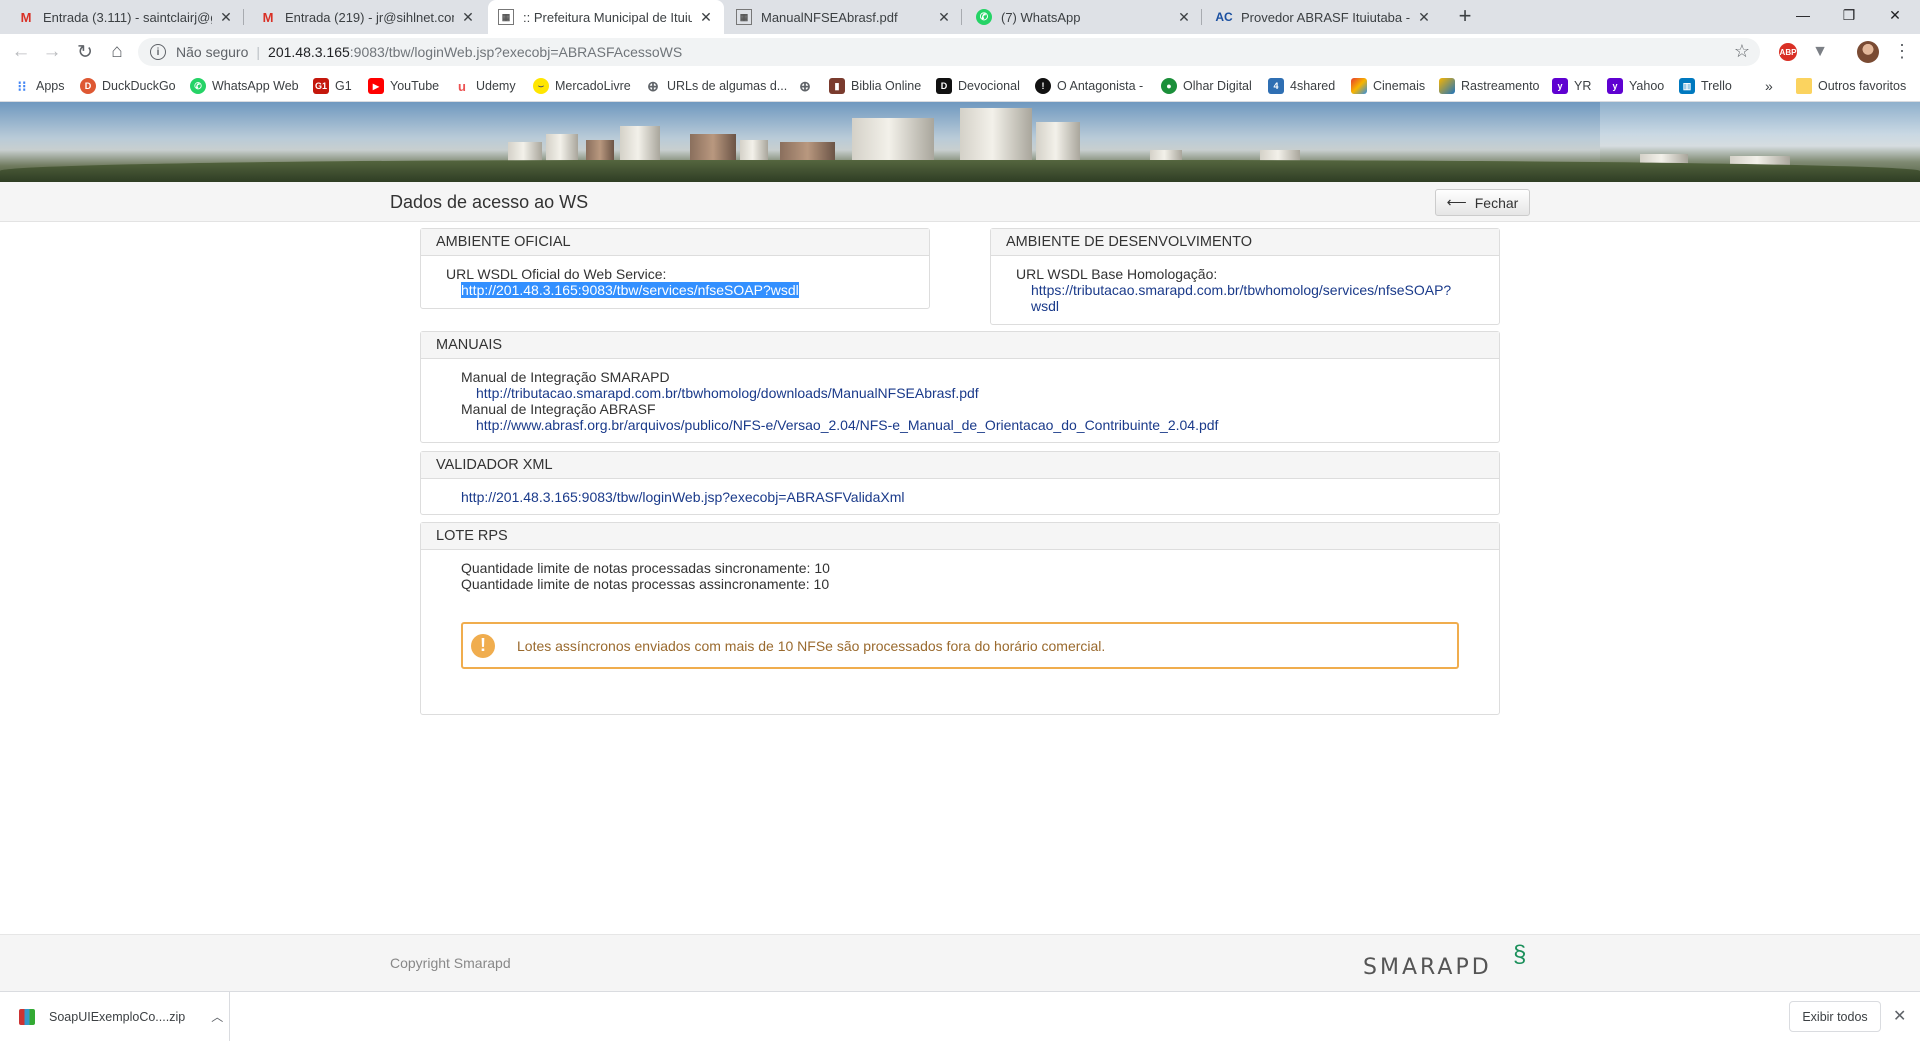  What do you see at coordinates (27, 1016) in the screenshot?
I see `zip-file-icon` at bounding box center [27, 1016].